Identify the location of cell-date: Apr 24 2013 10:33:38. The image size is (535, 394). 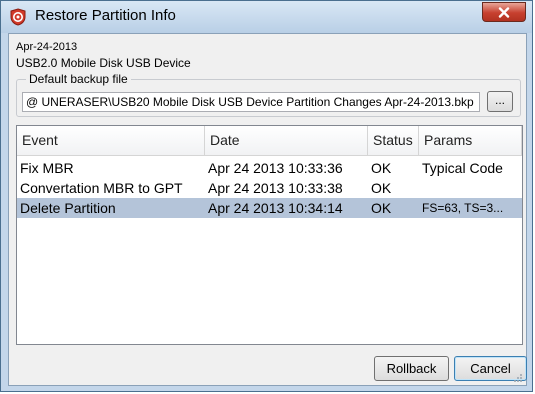
(275, 188).